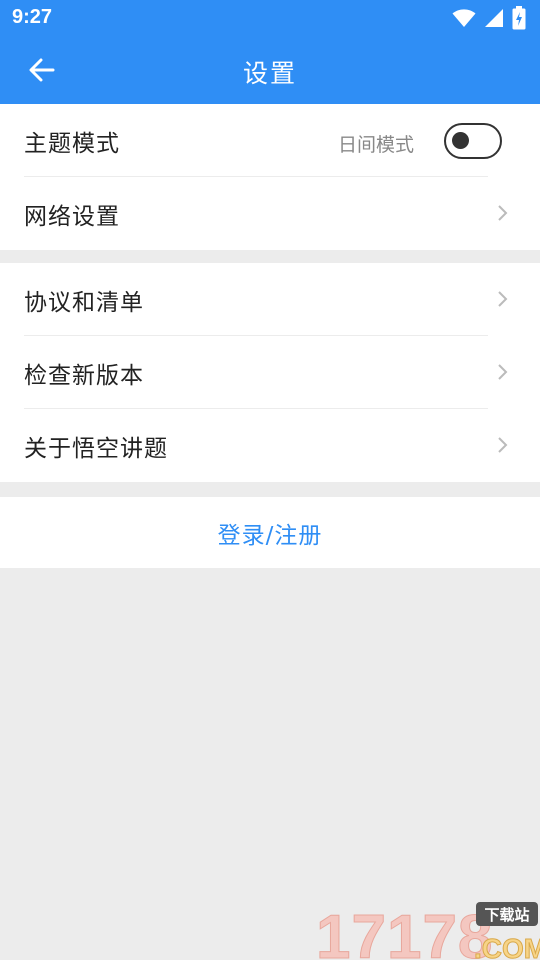 The width and height of the screenshot is (540, 960). I want to click on status-icons, so click(489, 18).